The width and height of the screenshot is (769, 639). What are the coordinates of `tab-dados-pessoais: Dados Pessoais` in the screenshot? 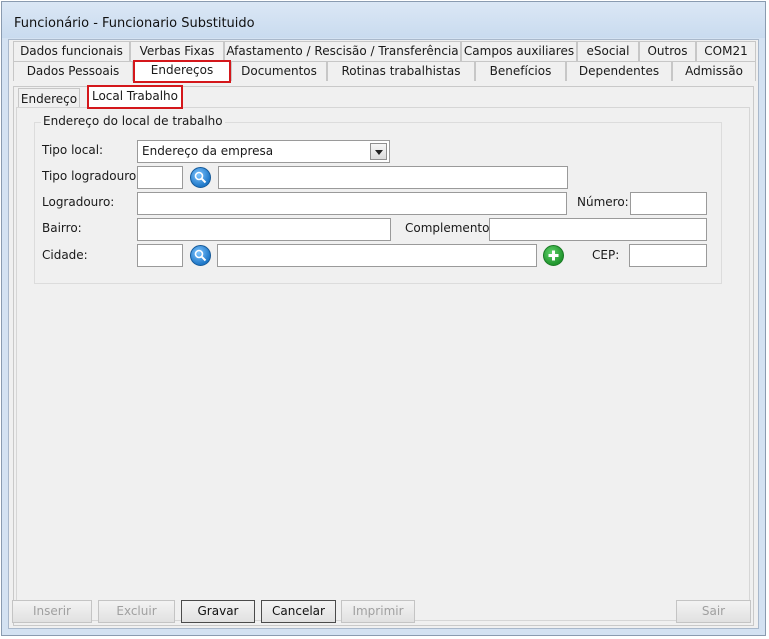 It's located at (73, 71).